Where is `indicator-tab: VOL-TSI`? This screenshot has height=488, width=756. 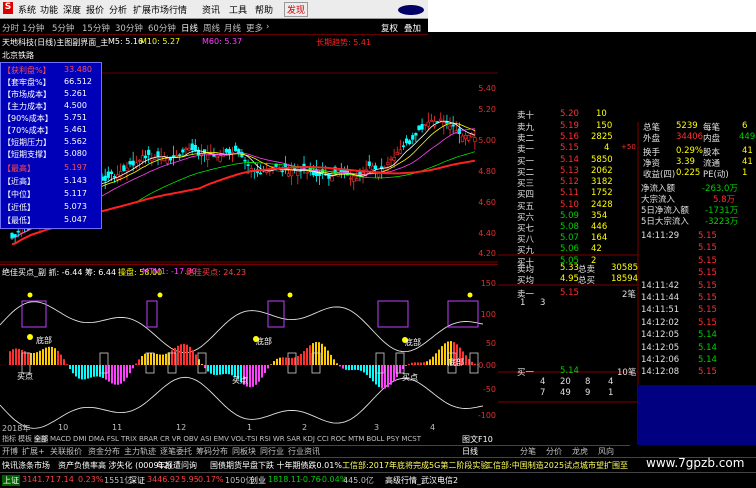
indicator-tab: VOL-TSI is located at coordinates (244, 439).